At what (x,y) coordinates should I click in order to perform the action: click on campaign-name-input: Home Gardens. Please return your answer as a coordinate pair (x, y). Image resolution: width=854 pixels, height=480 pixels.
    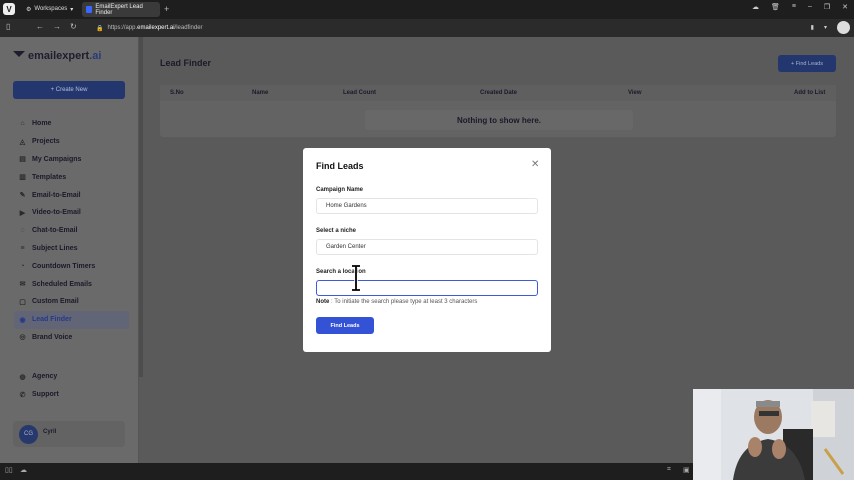
    Looking at the image, I should click on (427, 206).